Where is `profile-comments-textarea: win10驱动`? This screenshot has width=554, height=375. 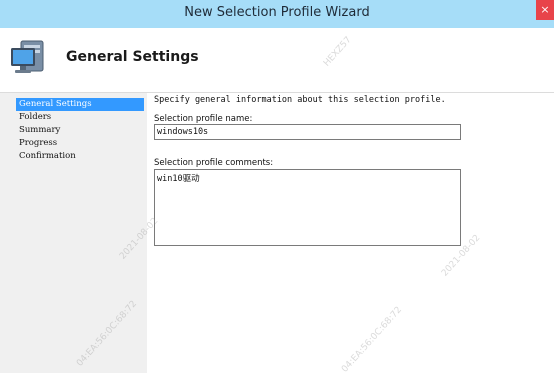 profile-comments-textarea: win10驱动 is located at coordinates (307, 207).